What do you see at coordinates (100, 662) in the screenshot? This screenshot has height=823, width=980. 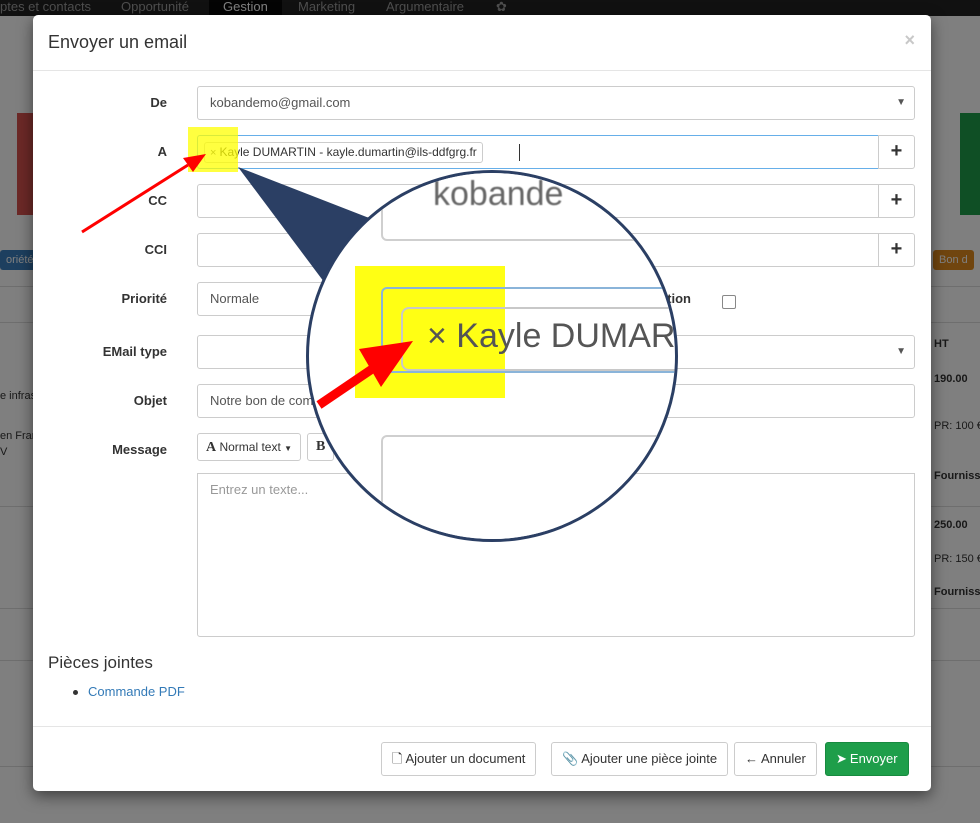 I see `attachments-title: Pièces jointes` at bounding box center [100, 662].